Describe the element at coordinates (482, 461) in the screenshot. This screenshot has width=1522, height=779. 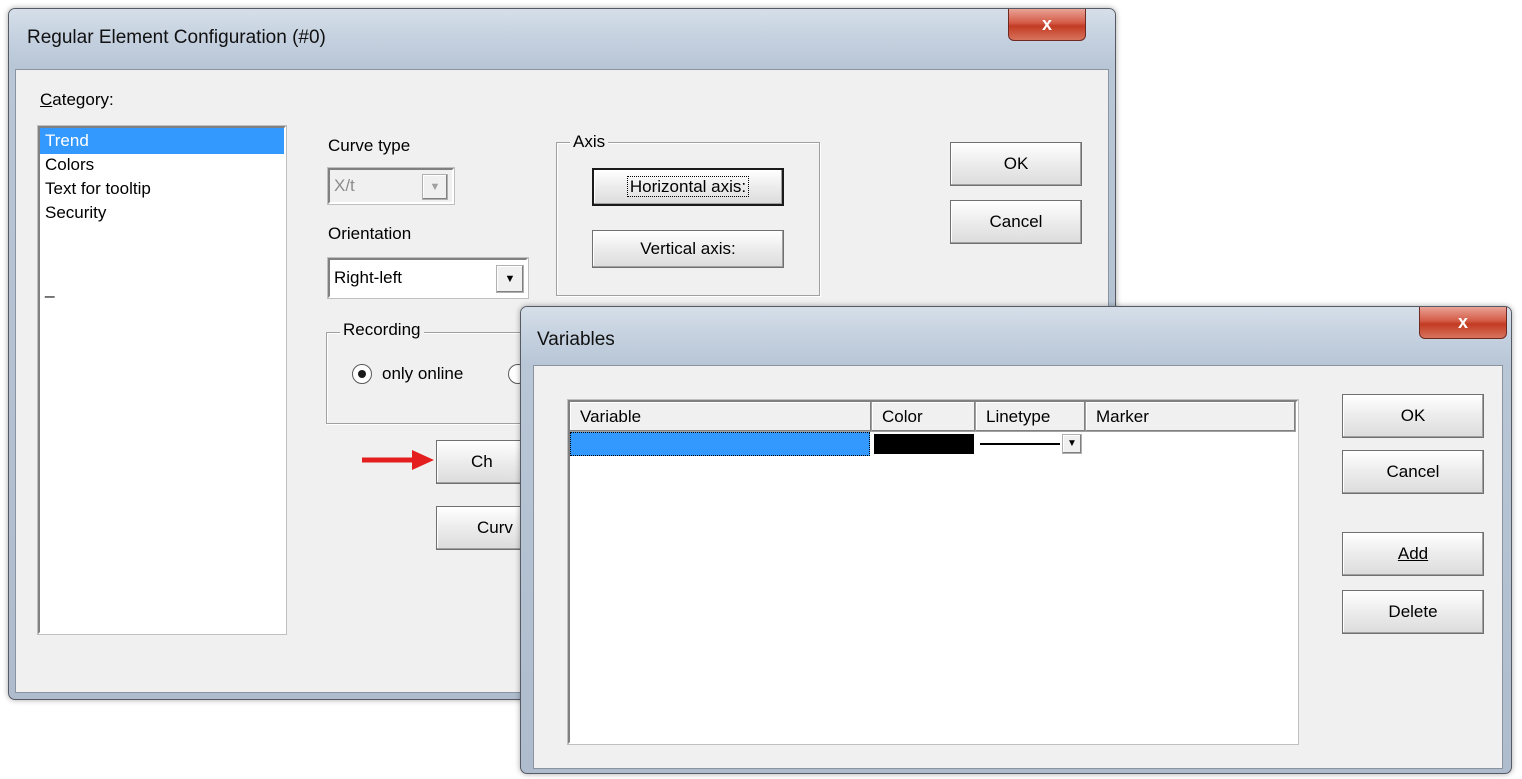
I see `choose-button-label: Ch` at that location.